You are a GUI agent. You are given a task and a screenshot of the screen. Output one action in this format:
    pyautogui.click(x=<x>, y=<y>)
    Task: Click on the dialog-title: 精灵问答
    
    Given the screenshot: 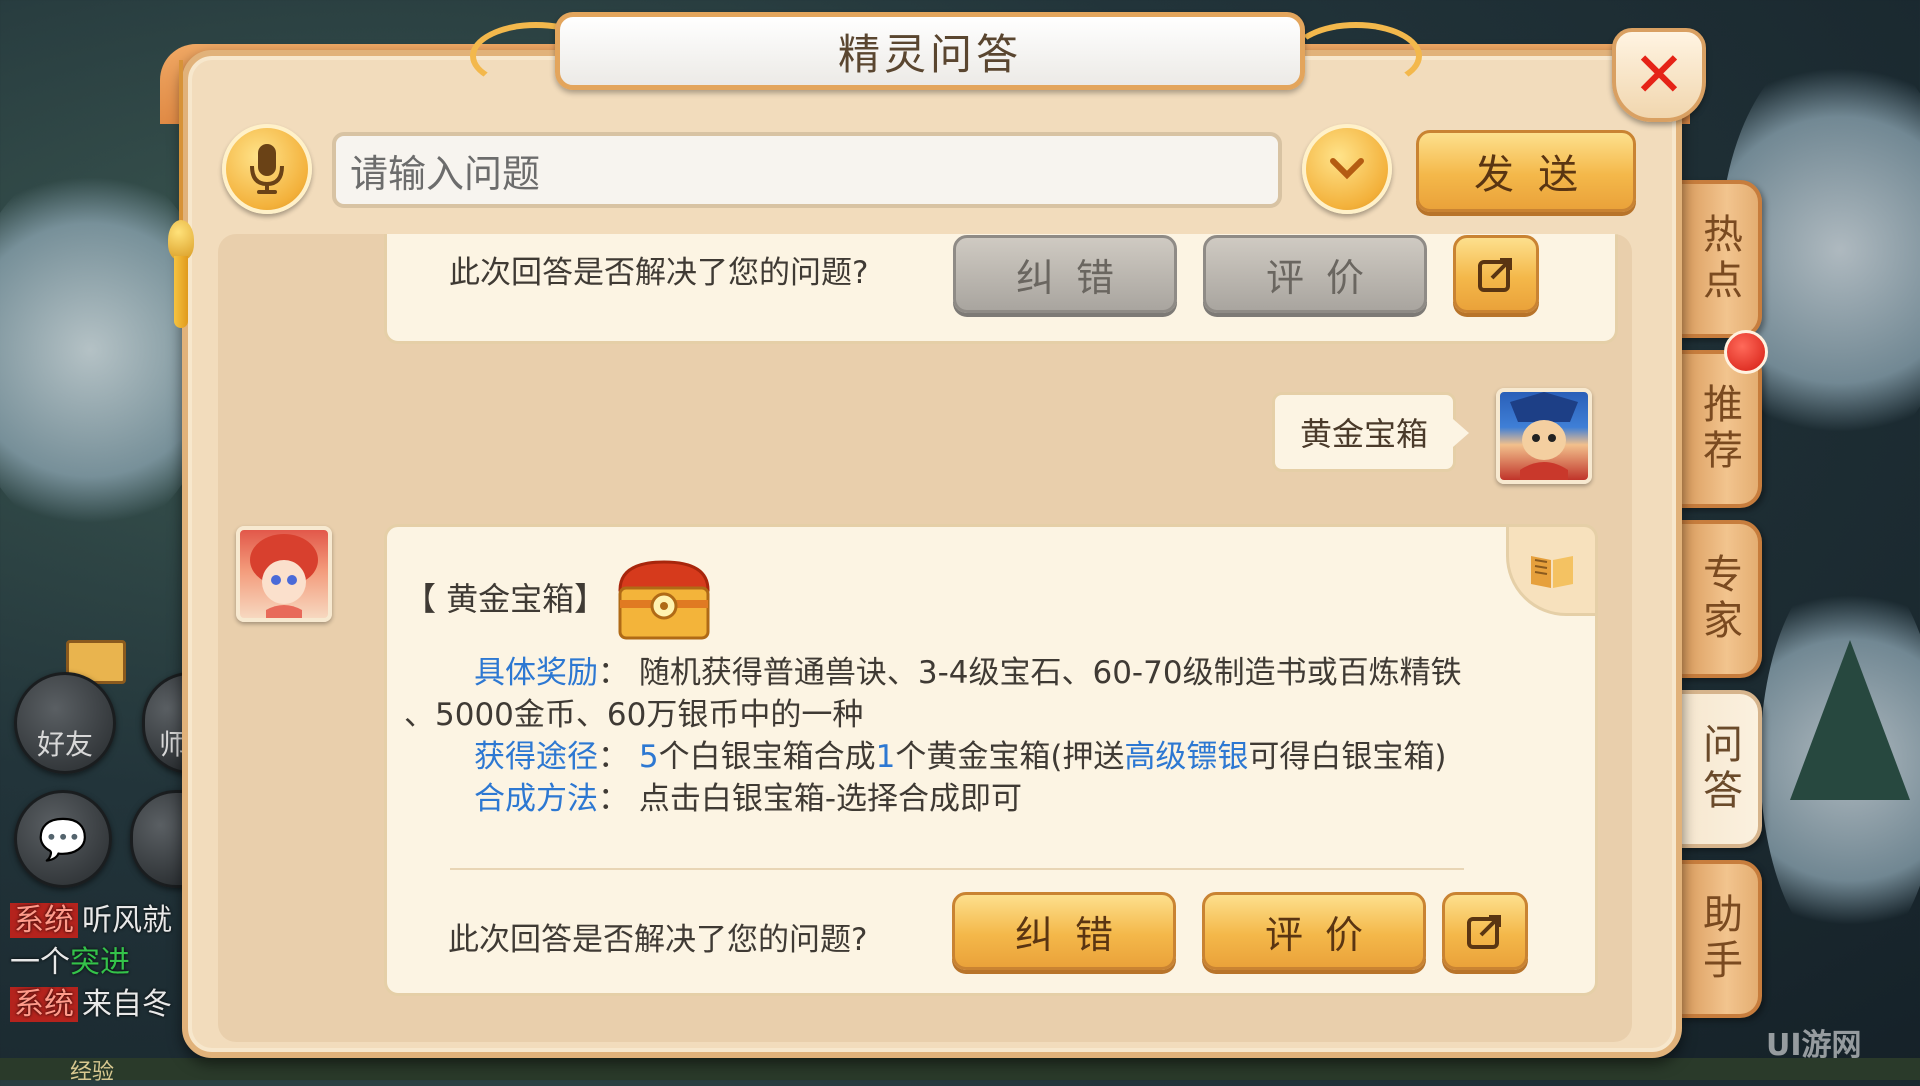 What is the action you would take?
    pyautogui.click(x=930, y=51)
    